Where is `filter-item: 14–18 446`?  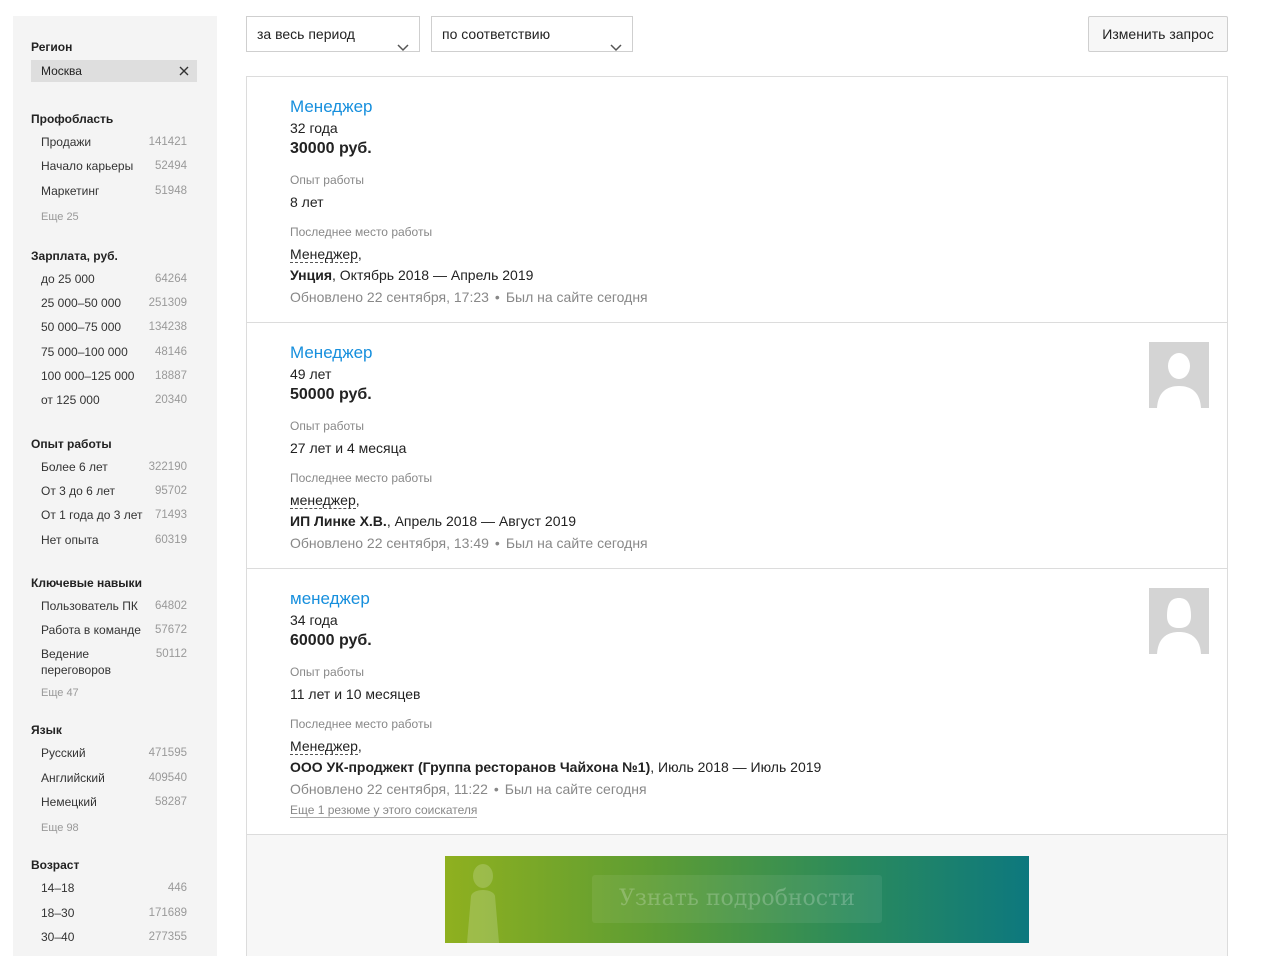 filter-item: 14–18 446 is located at coordinates (124, 892).